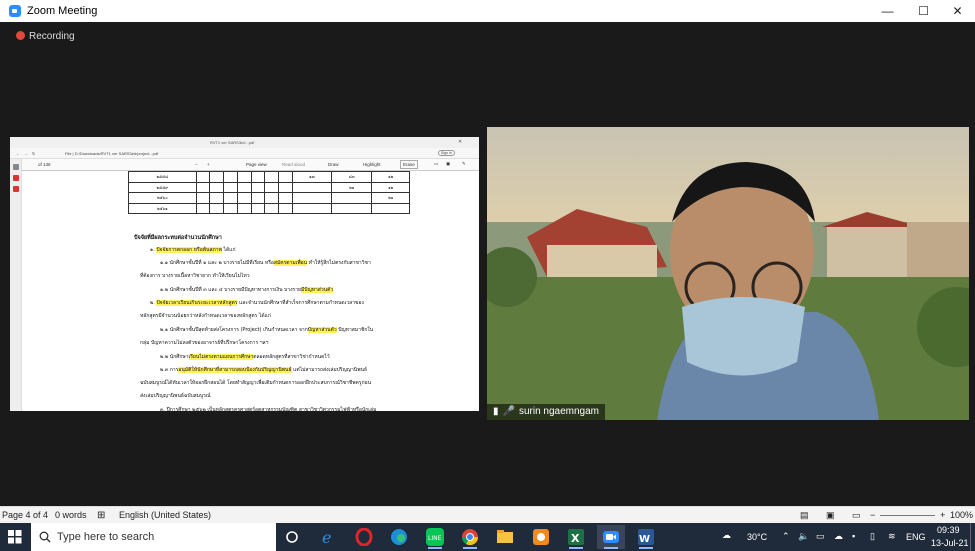  What do you see at coordinates (856, 515) in the screenshot?
I see `web-layout-icon: ▭` at bounding box center [856, 515].